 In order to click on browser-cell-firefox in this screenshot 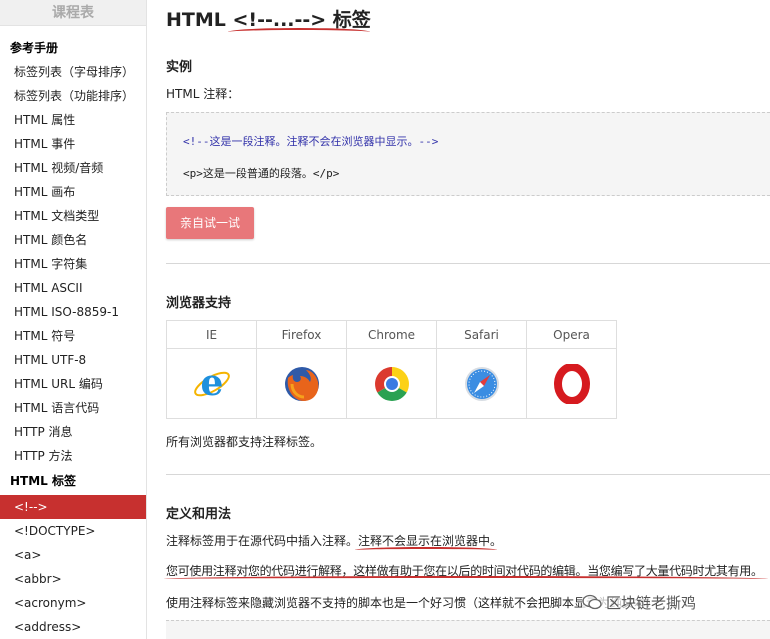, I will do `click(301, 383)`.